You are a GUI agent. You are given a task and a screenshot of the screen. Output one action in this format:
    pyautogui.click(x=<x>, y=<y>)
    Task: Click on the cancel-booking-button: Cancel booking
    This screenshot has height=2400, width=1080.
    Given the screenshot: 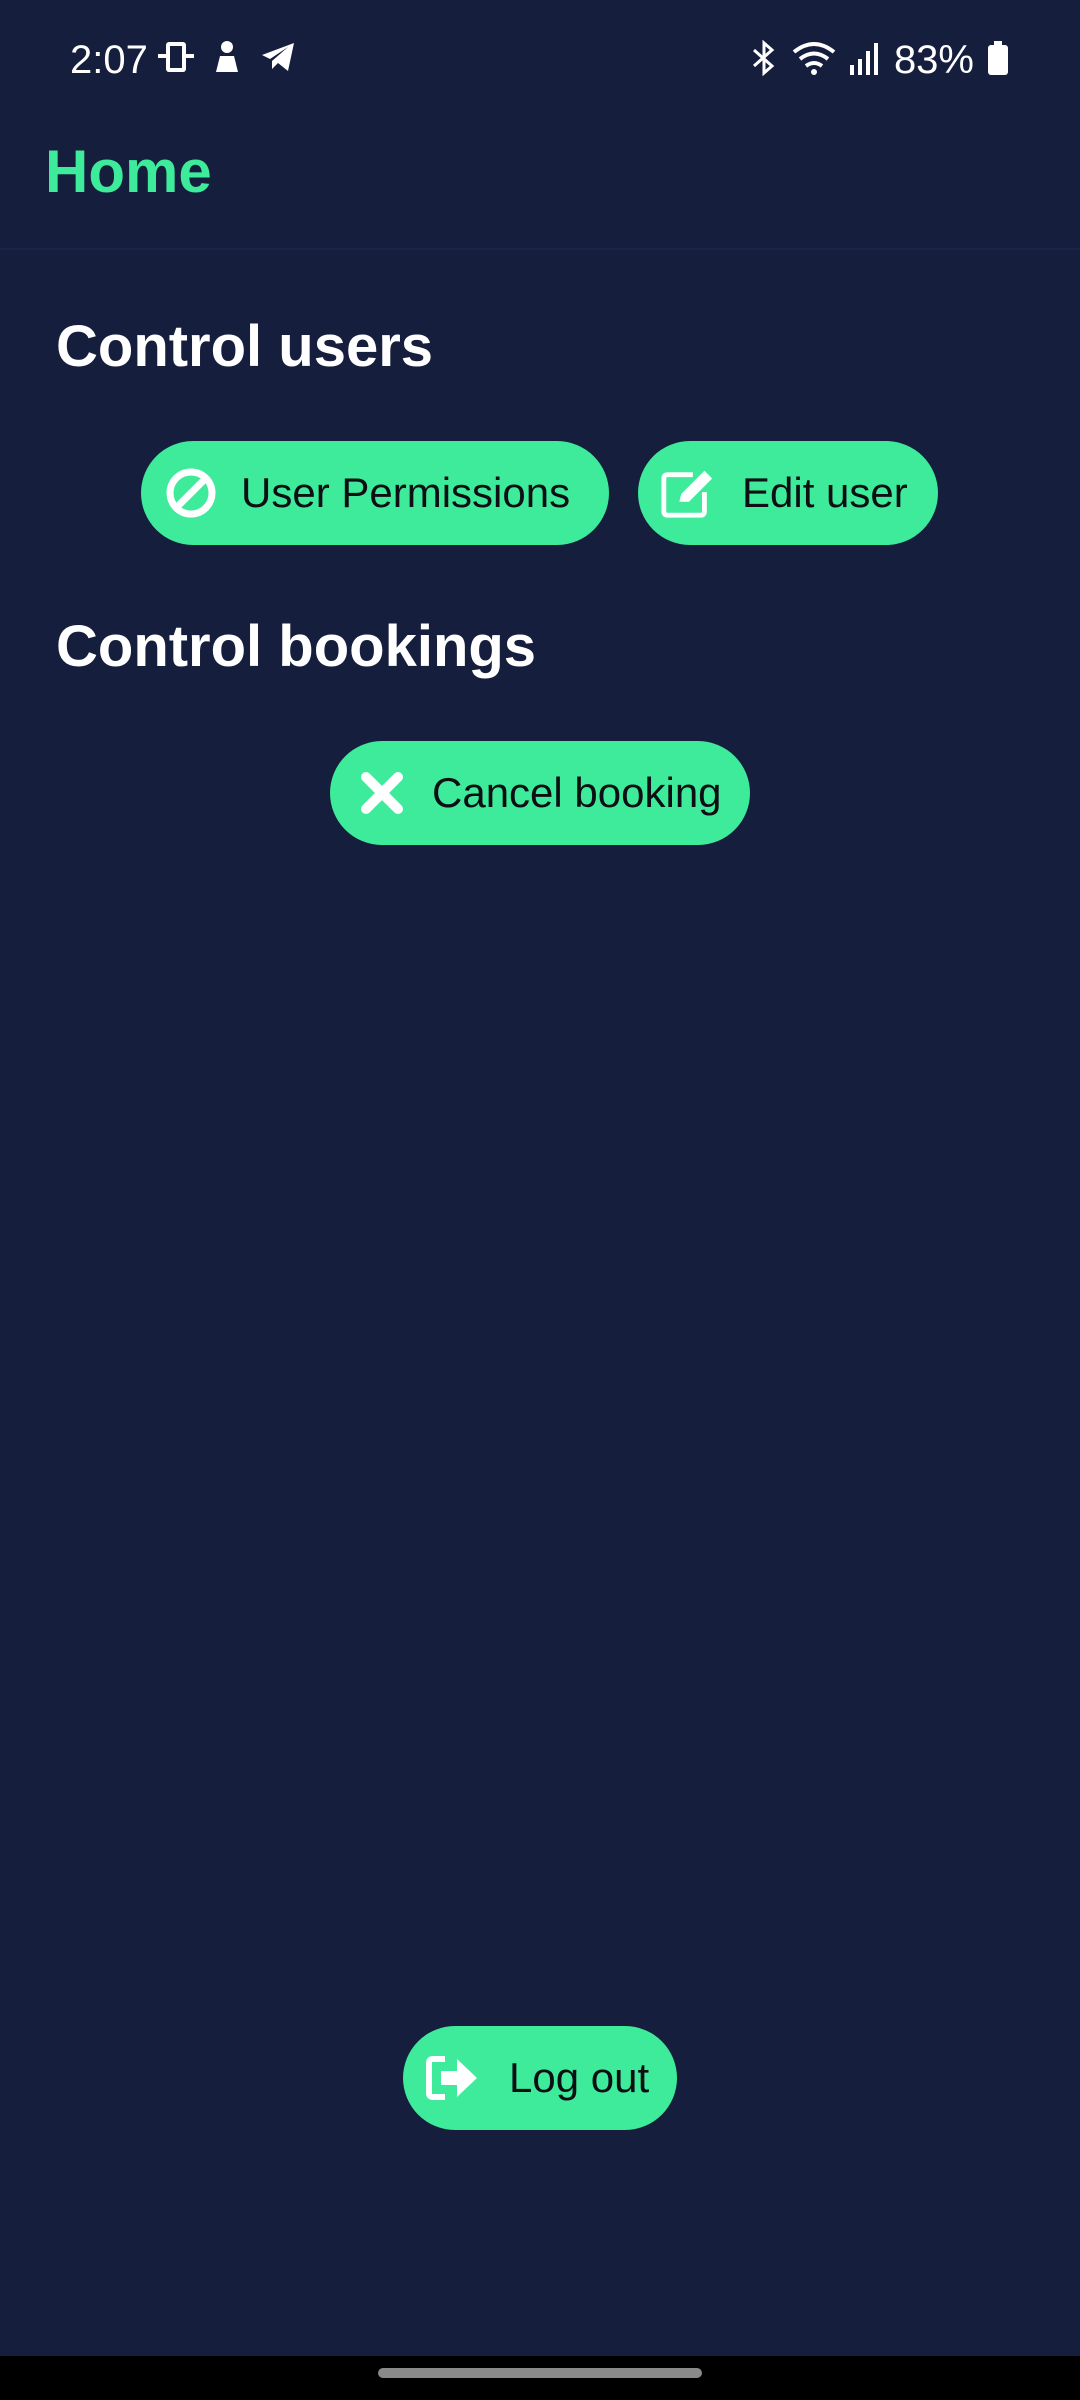 What is the action you would take?
    pyautogui.click(x=540, y=793)
    